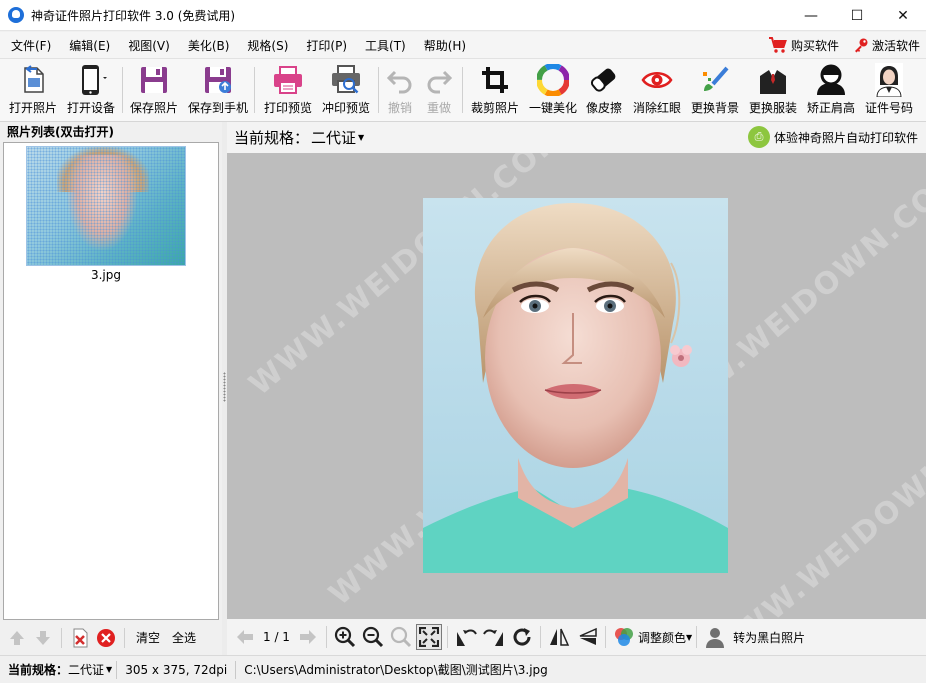  I want to click on menu-print: 打印(P), so click(324, 45).